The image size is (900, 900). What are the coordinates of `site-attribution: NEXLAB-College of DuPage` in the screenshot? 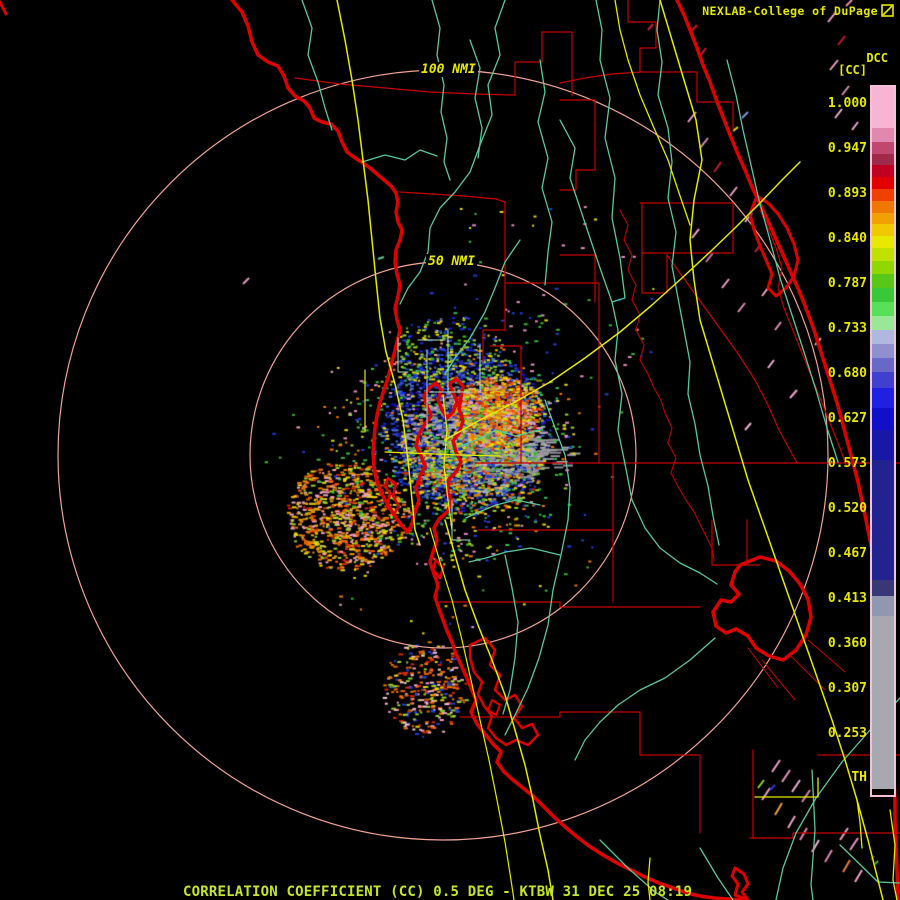 It's located at (790, 11).